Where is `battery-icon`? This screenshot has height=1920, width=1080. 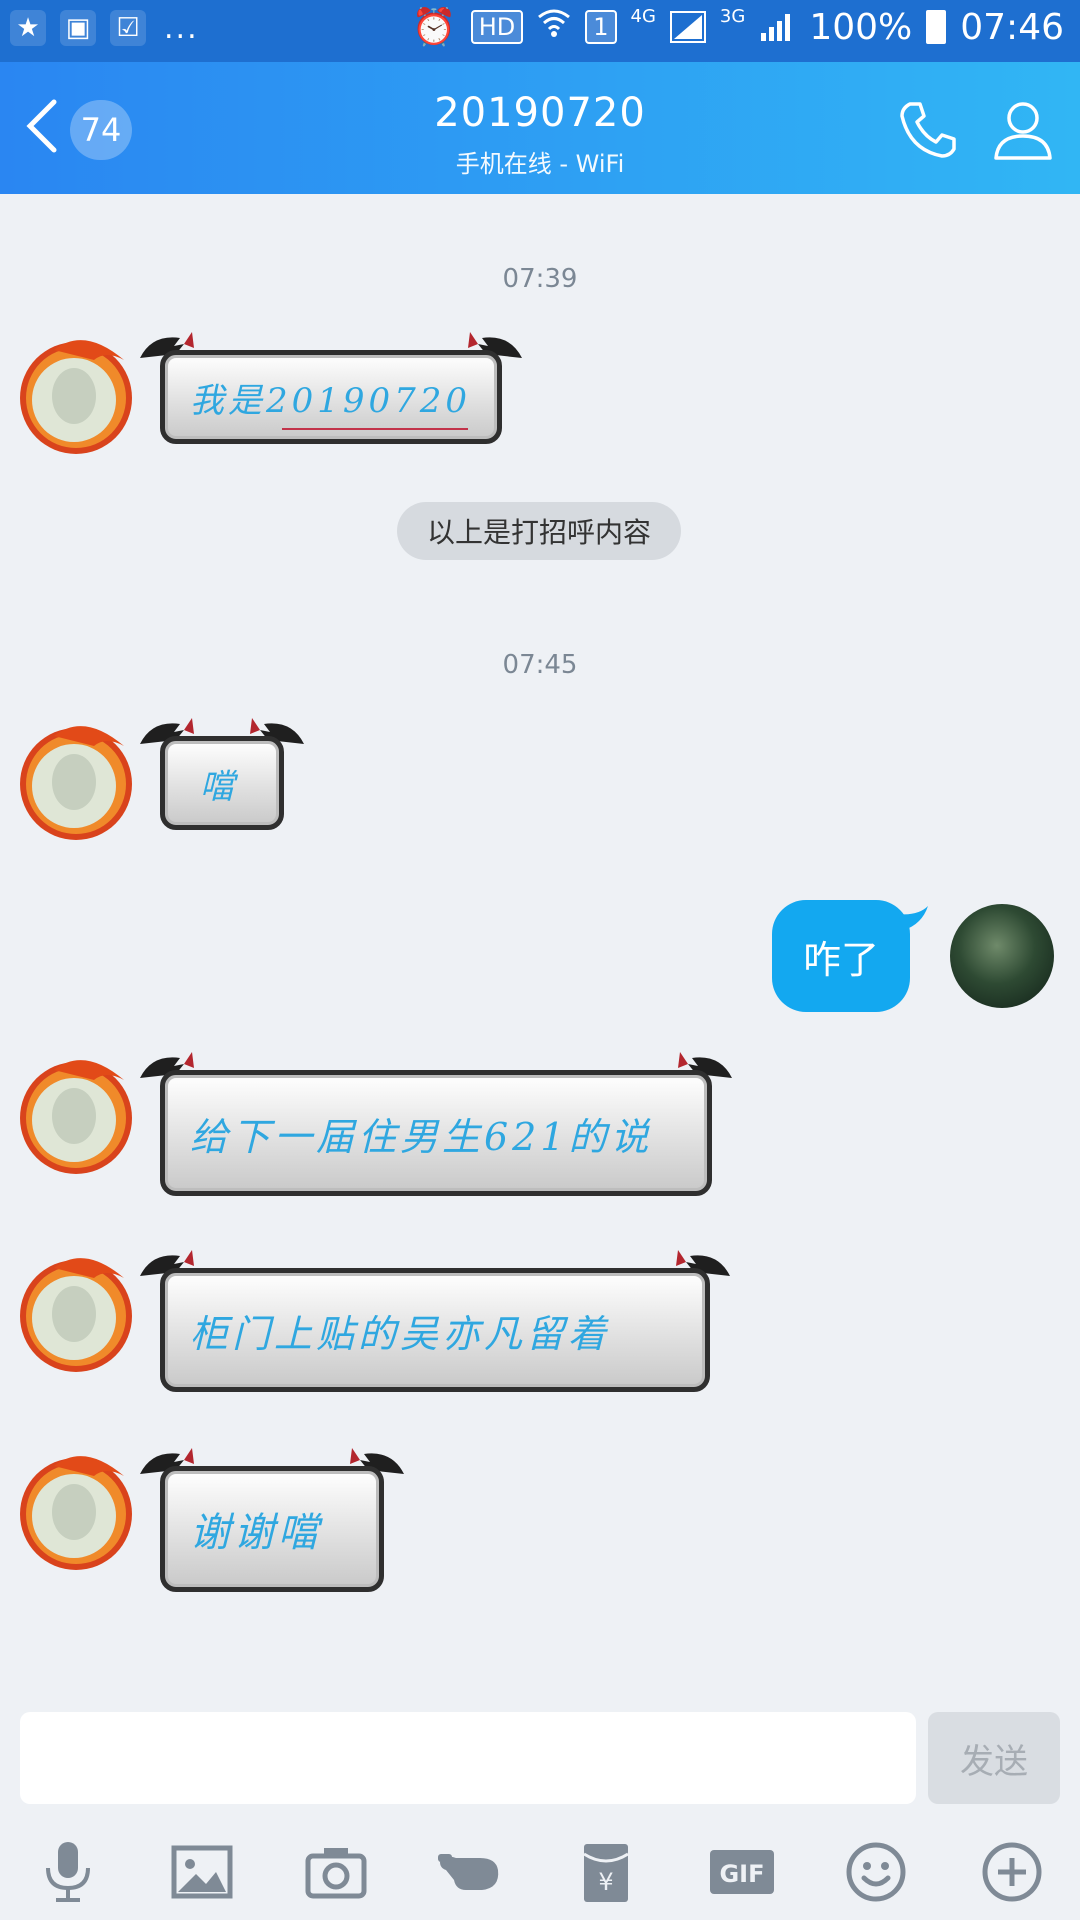 battery-icon is located at coordinates (936, 27).